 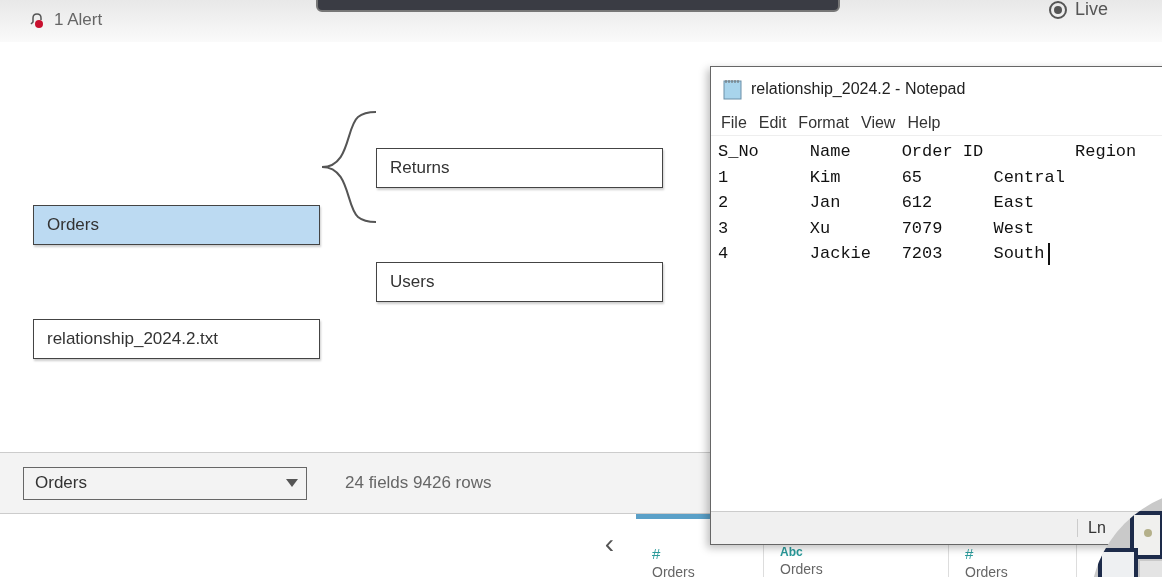 What do you see at coordinates (858, 89) in the screenshot?
I see `window-title: relationship_2024.2 - Notepad` at bounding box center [858, 89].